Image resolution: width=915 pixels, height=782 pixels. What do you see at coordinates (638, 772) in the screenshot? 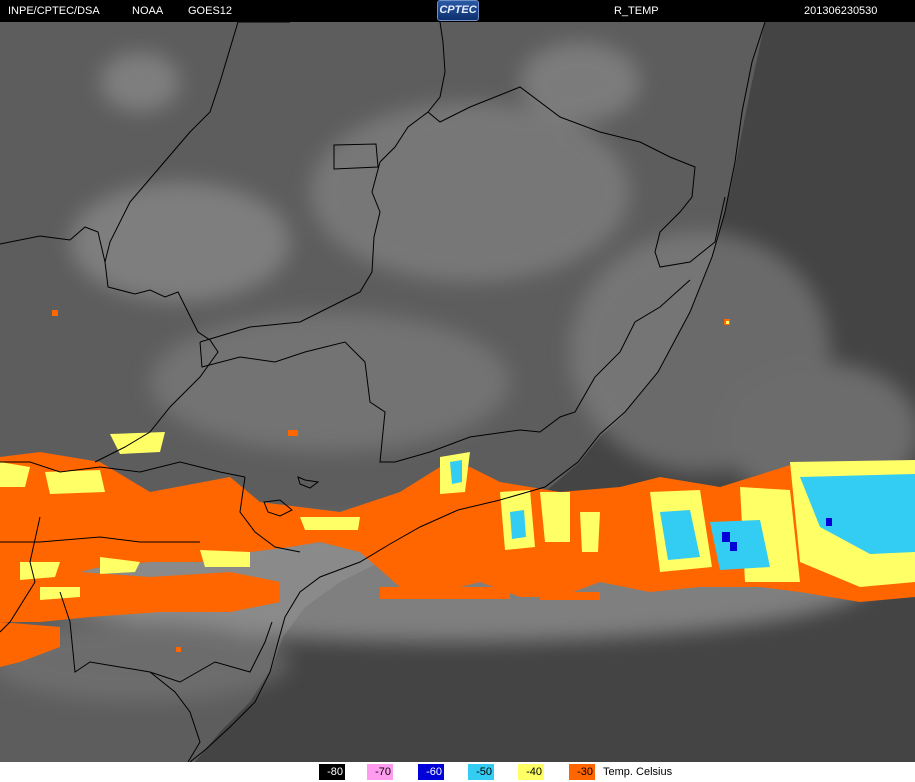
I see `legend-caption: Temp. Celsius` at bounding box center [638, 772].